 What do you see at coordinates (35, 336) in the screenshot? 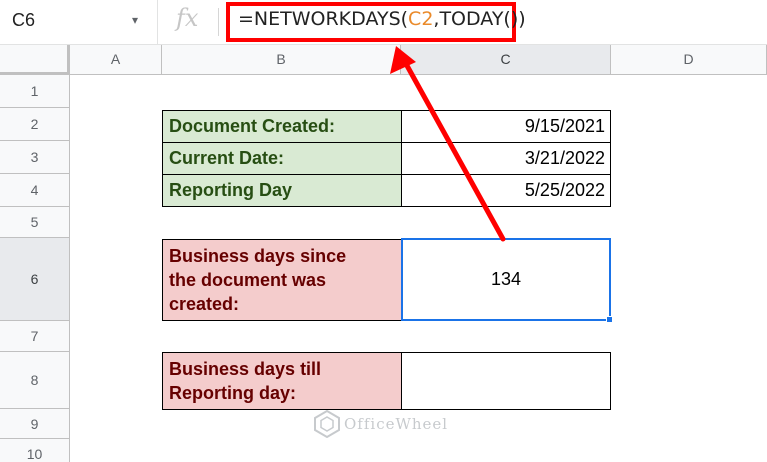
I see `row-header-7: 7` at bounding box center [35, 336].